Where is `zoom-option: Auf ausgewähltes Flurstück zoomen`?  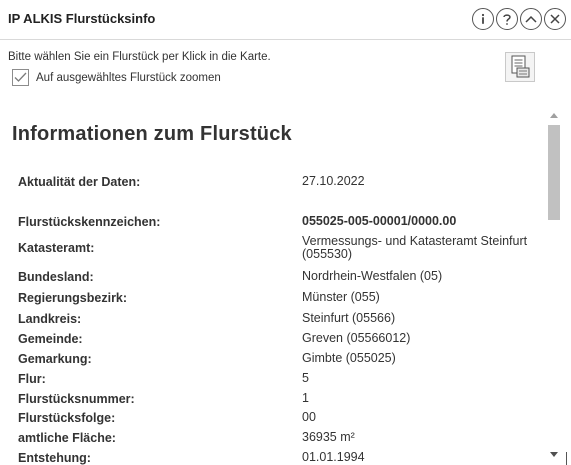
zoom-option: Auf ausgewähltes Flurstück zoomen is located at coordinates (116, 77).